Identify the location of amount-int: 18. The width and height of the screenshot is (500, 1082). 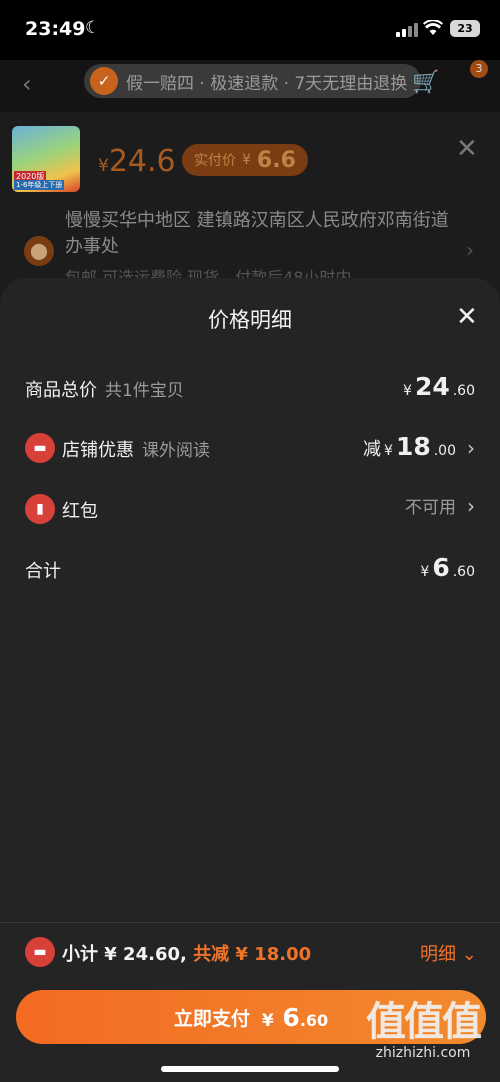
(413, 446).